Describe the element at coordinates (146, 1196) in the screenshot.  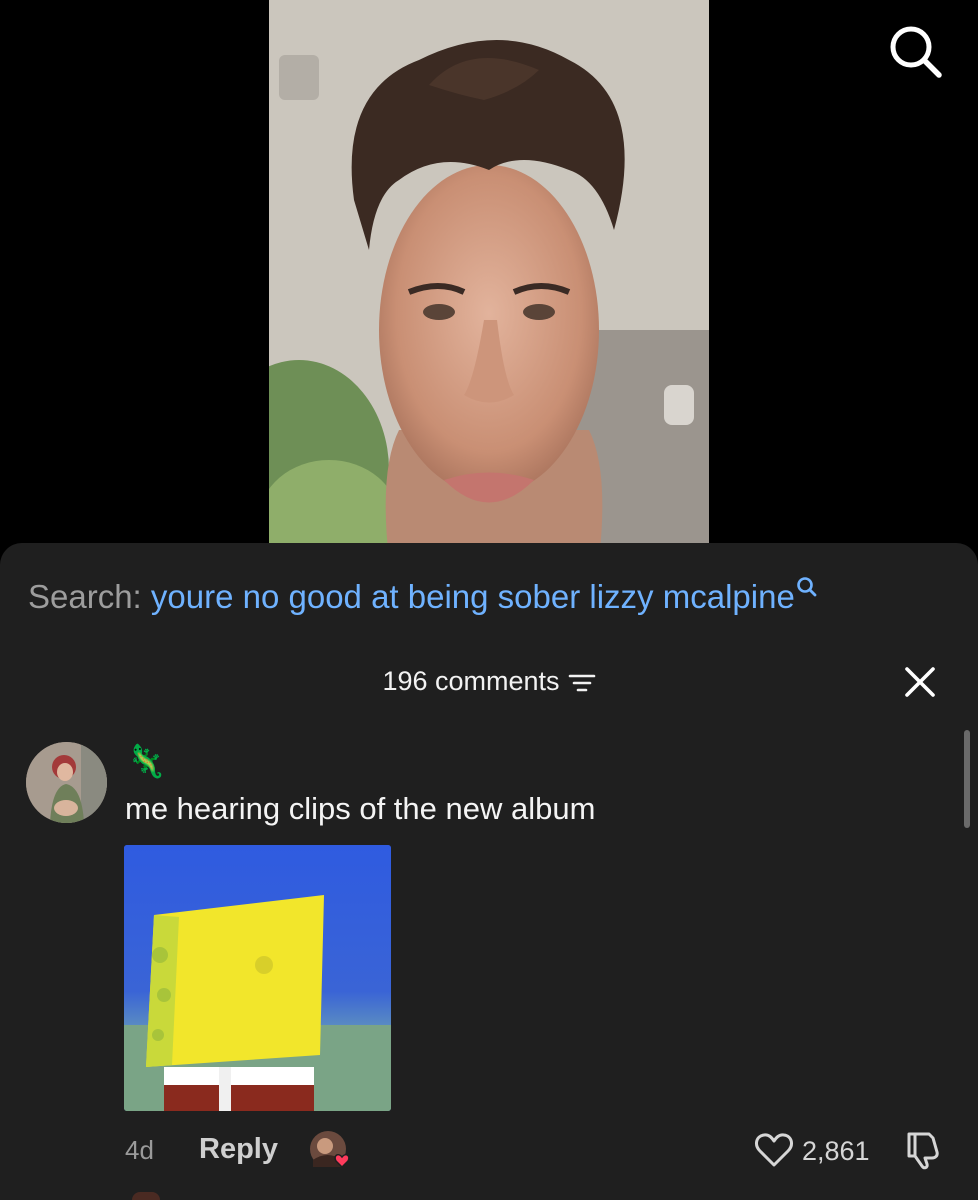
I see `next-comment-avatar` at that location.